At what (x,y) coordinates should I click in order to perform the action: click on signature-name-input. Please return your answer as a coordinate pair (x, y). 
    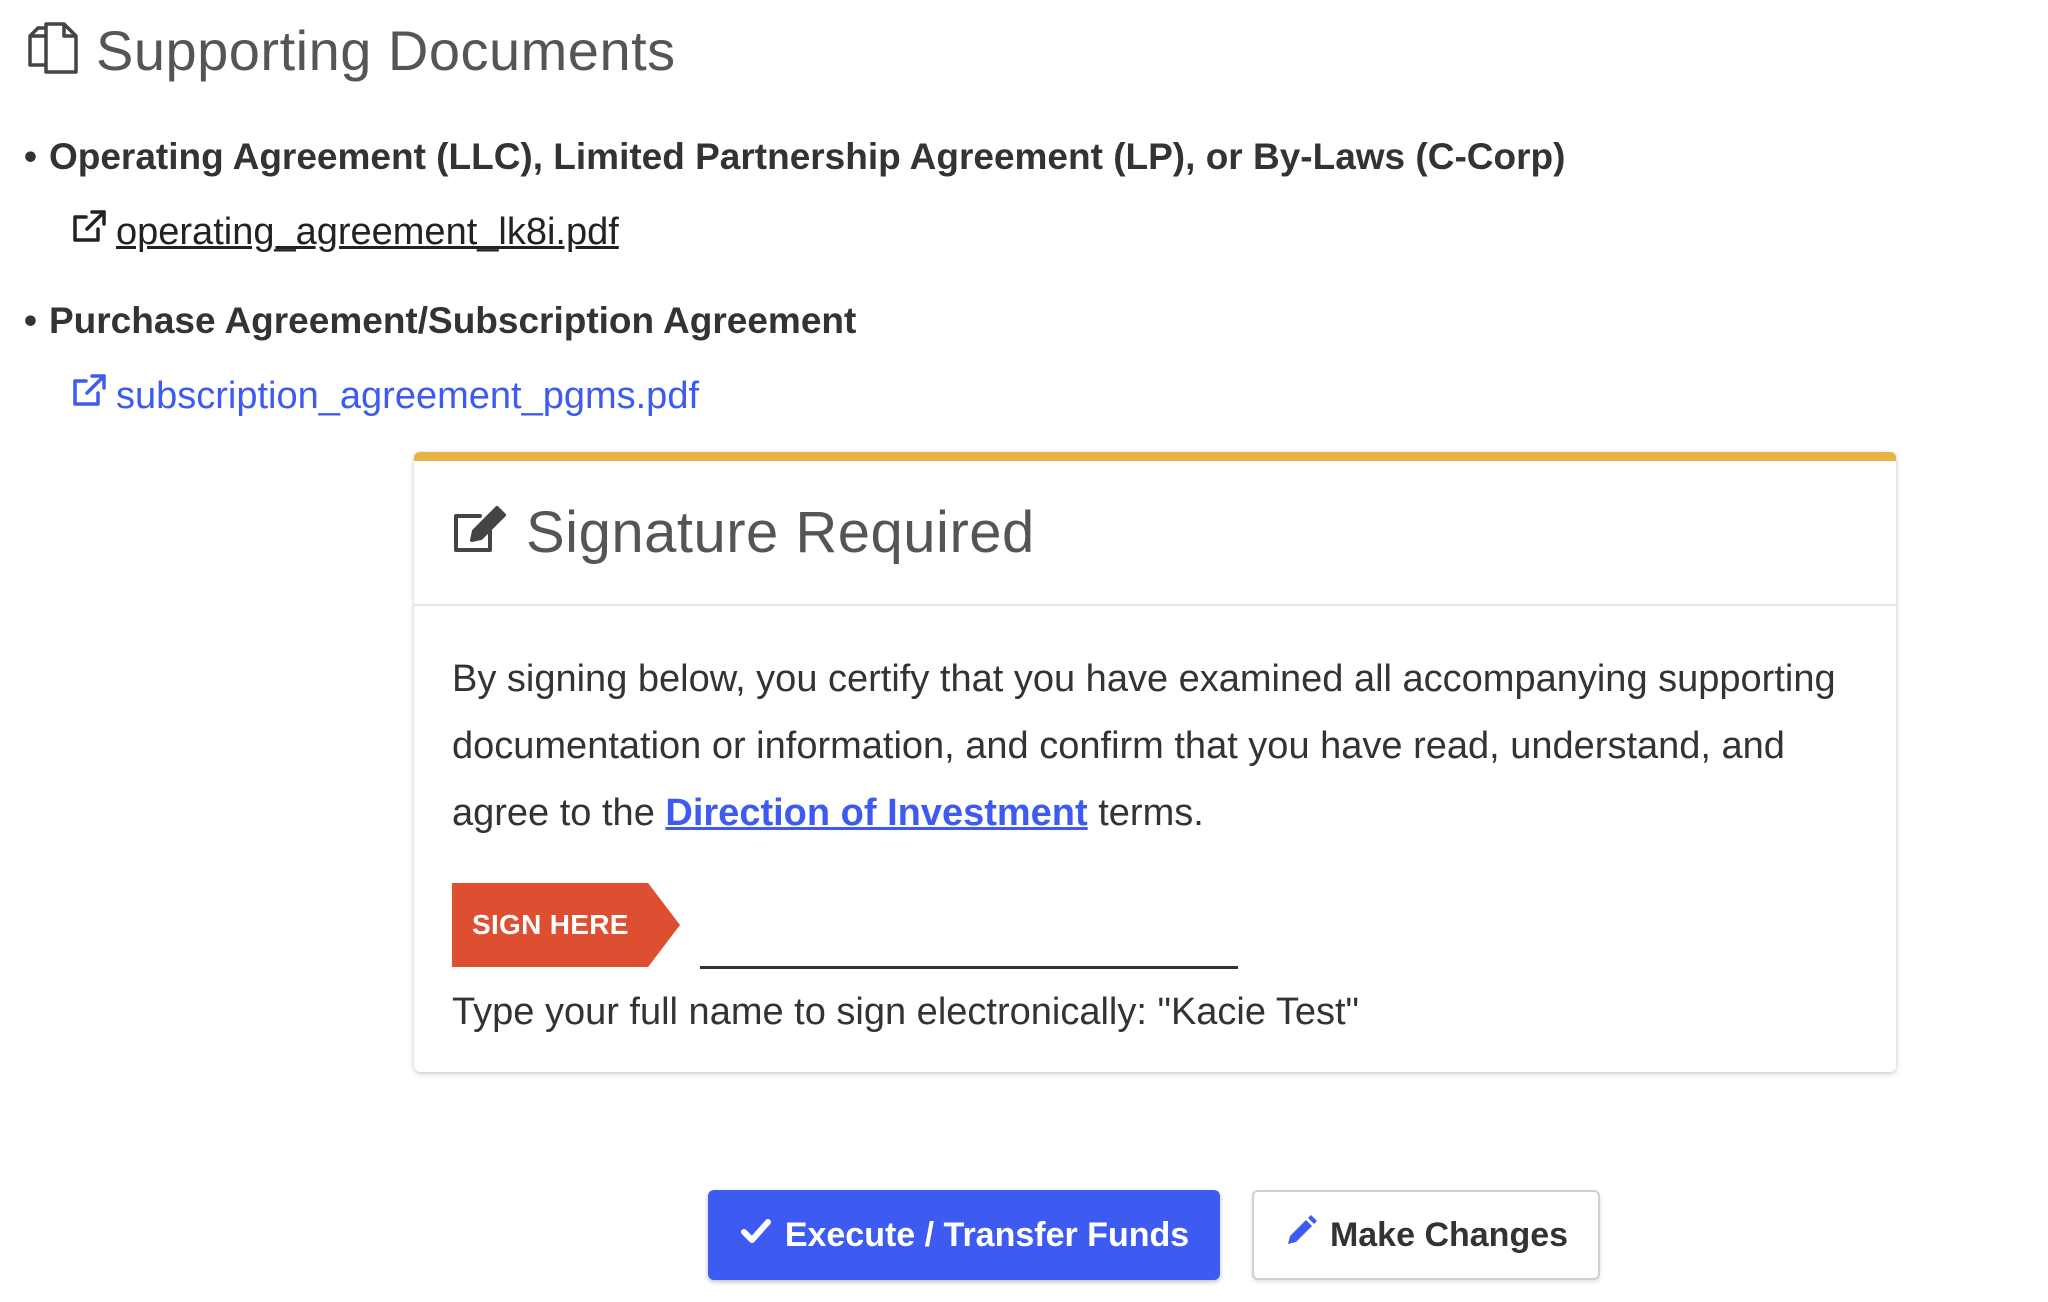
    Looking at the image, I should click on (969, 930).